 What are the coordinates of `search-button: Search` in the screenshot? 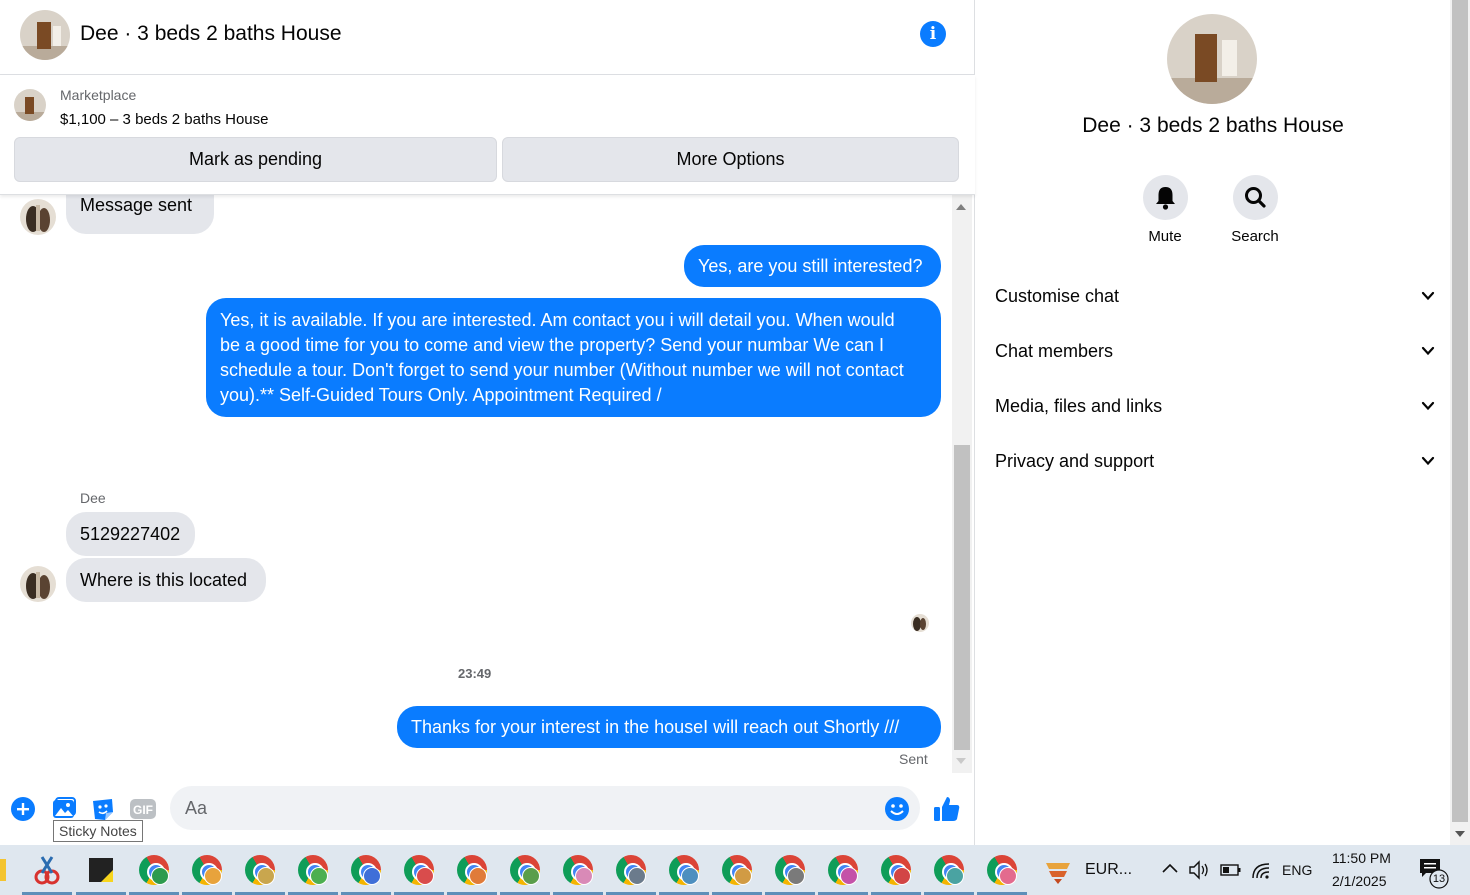 It's located at (1255, 210).